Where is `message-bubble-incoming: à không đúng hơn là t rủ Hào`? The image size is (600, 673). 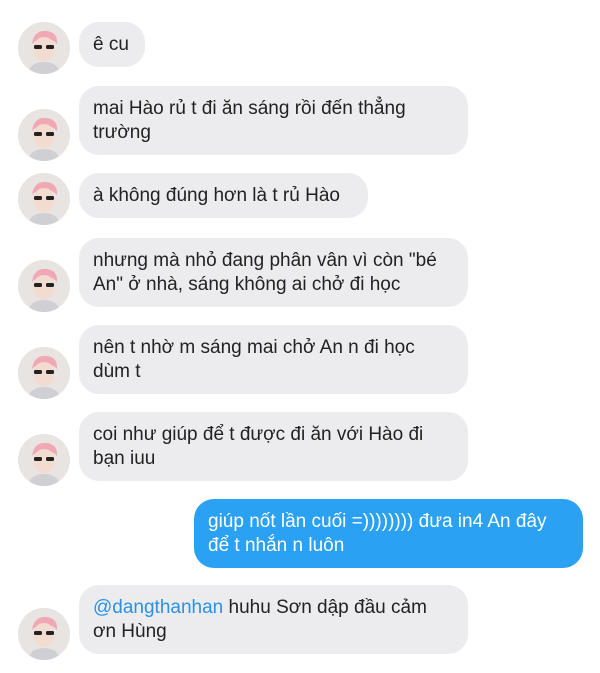 message-bubble-incoming: à không đúng hơn là t rủ Hào is located at coordinates (223, 195).